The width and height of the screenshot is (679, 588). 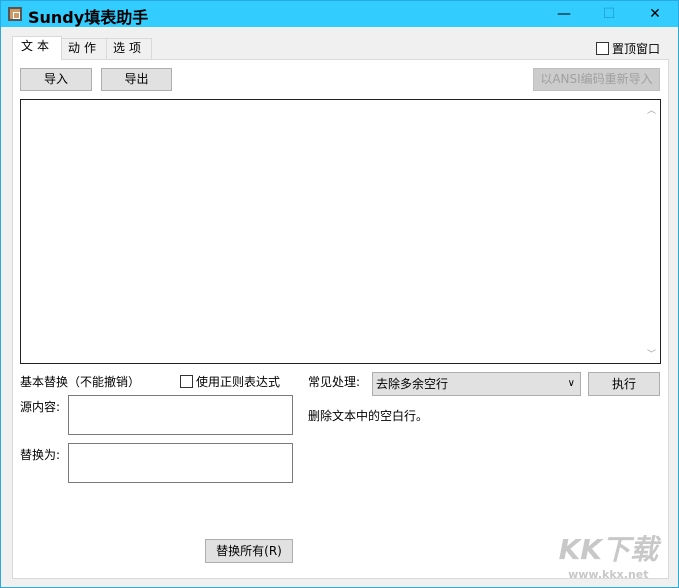 What do you see at coordinates (334, 382) in the screenshot?
I see `common-label: 常见处理:` at bounding box center [334, 382].